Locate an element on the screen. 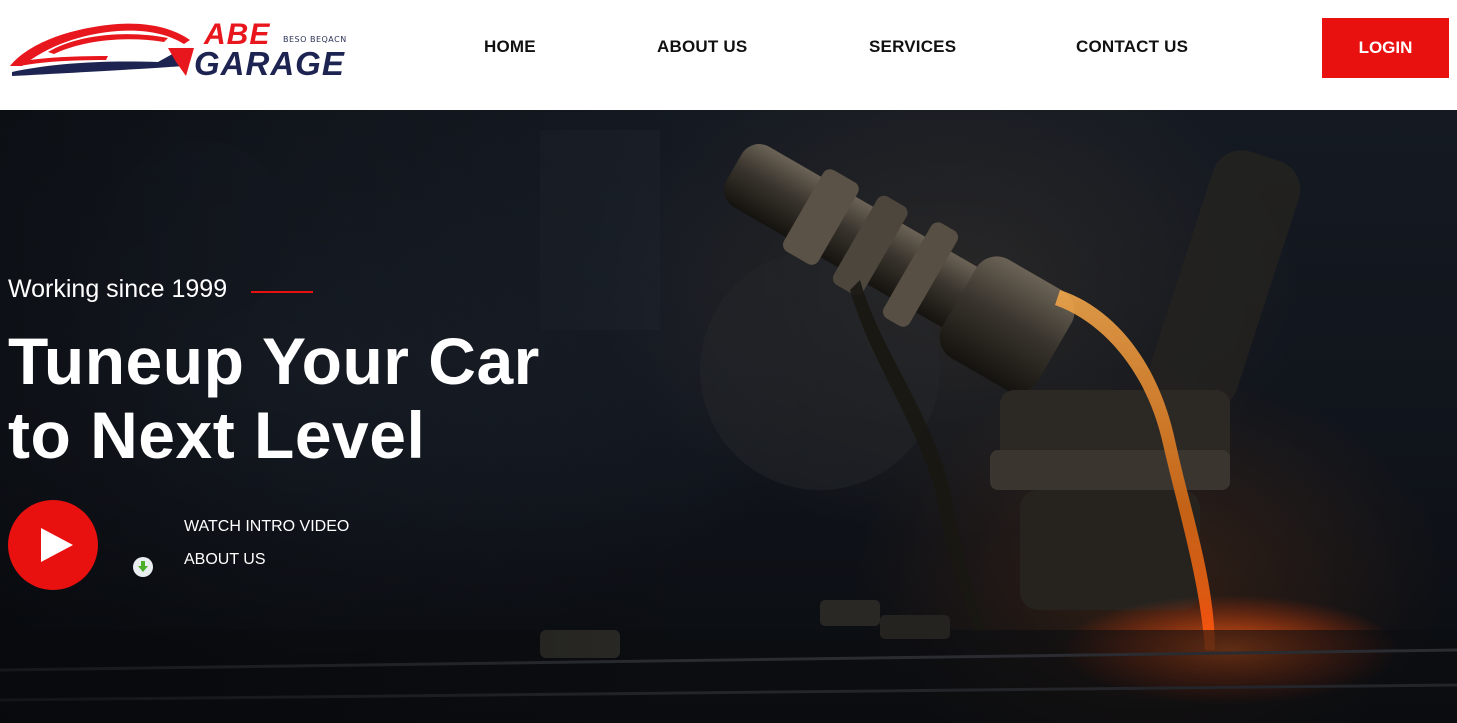  brand-name-bottom: GARAGE is located at coordinates (269, 63).